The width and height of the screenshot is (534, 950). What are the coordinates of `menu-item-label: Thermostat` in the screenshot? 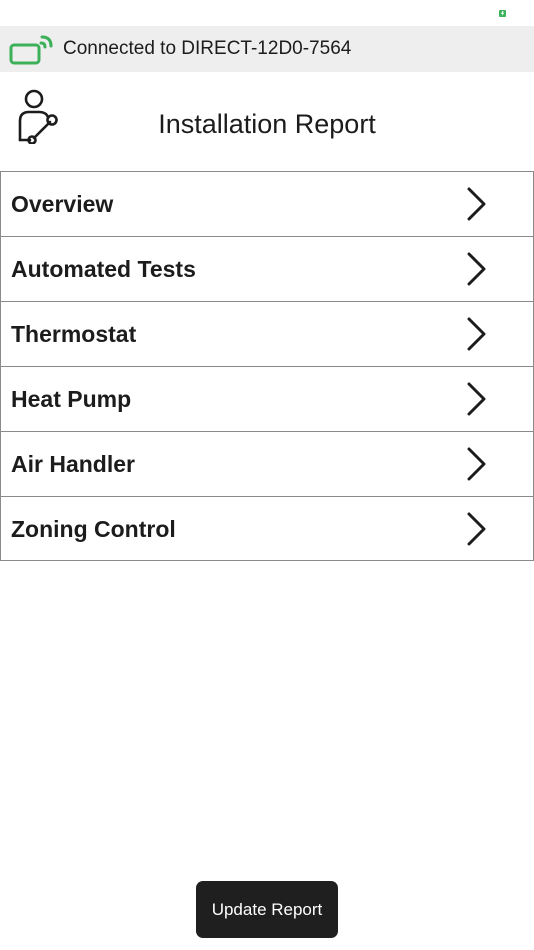 It's located at (74, 334).